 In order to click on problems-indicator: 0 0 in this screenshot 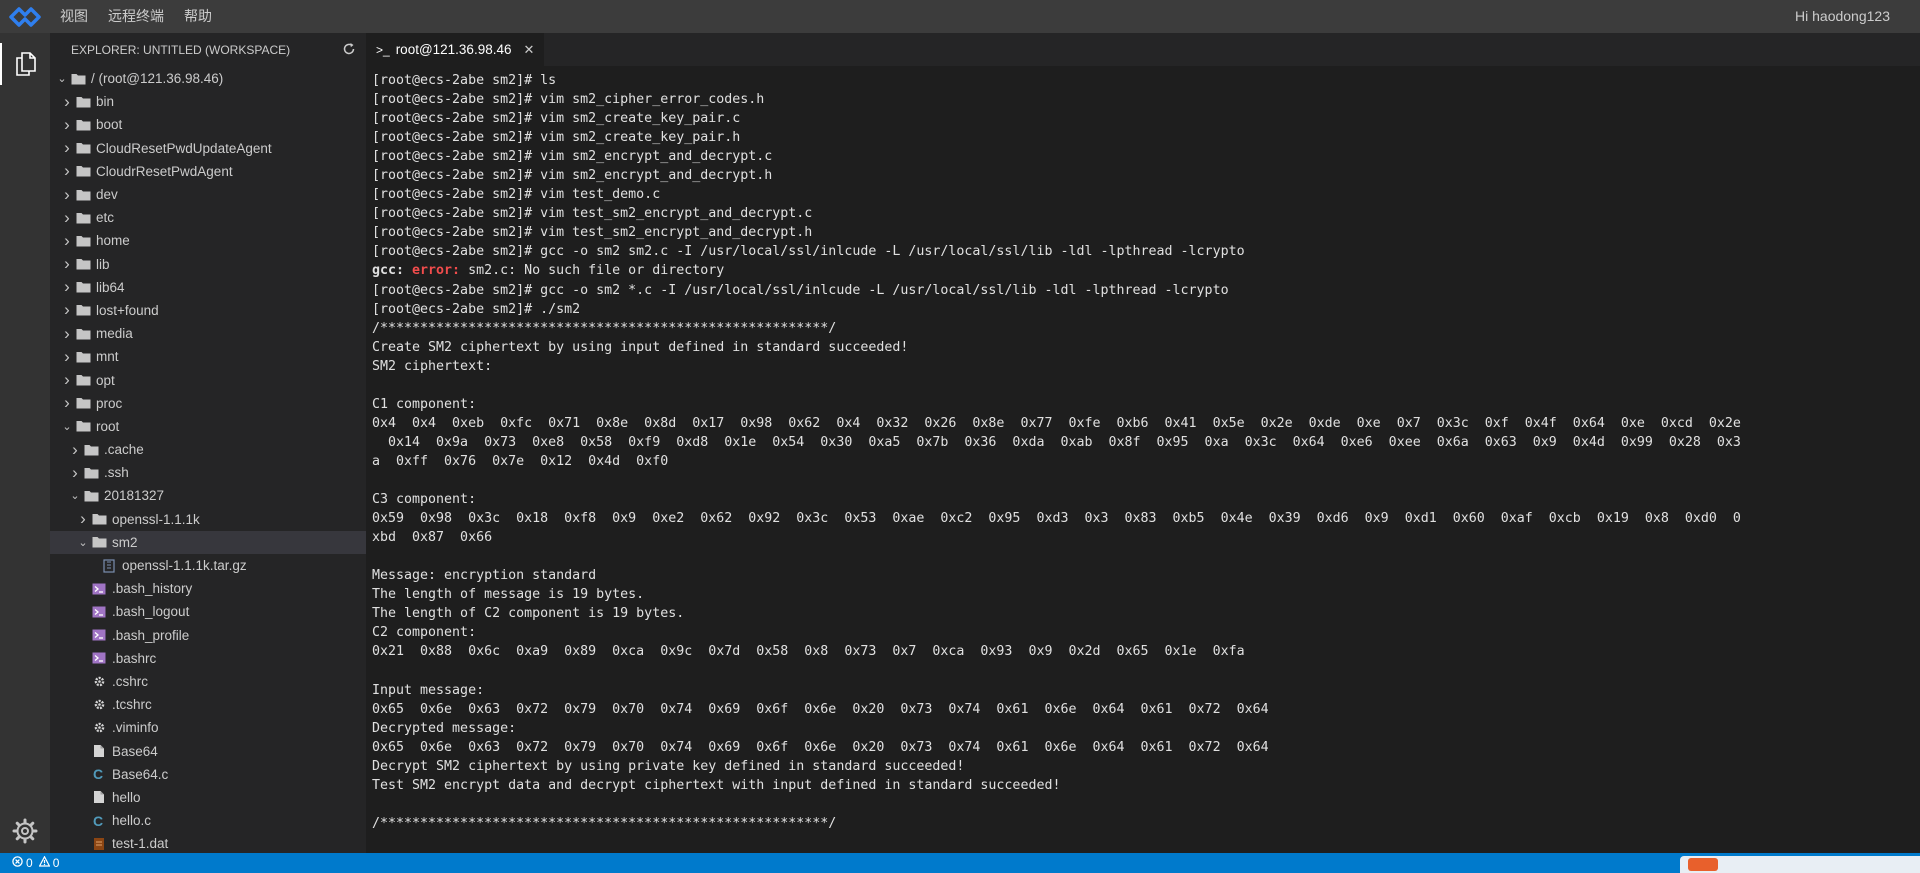, I will do `click(35, 862)`.